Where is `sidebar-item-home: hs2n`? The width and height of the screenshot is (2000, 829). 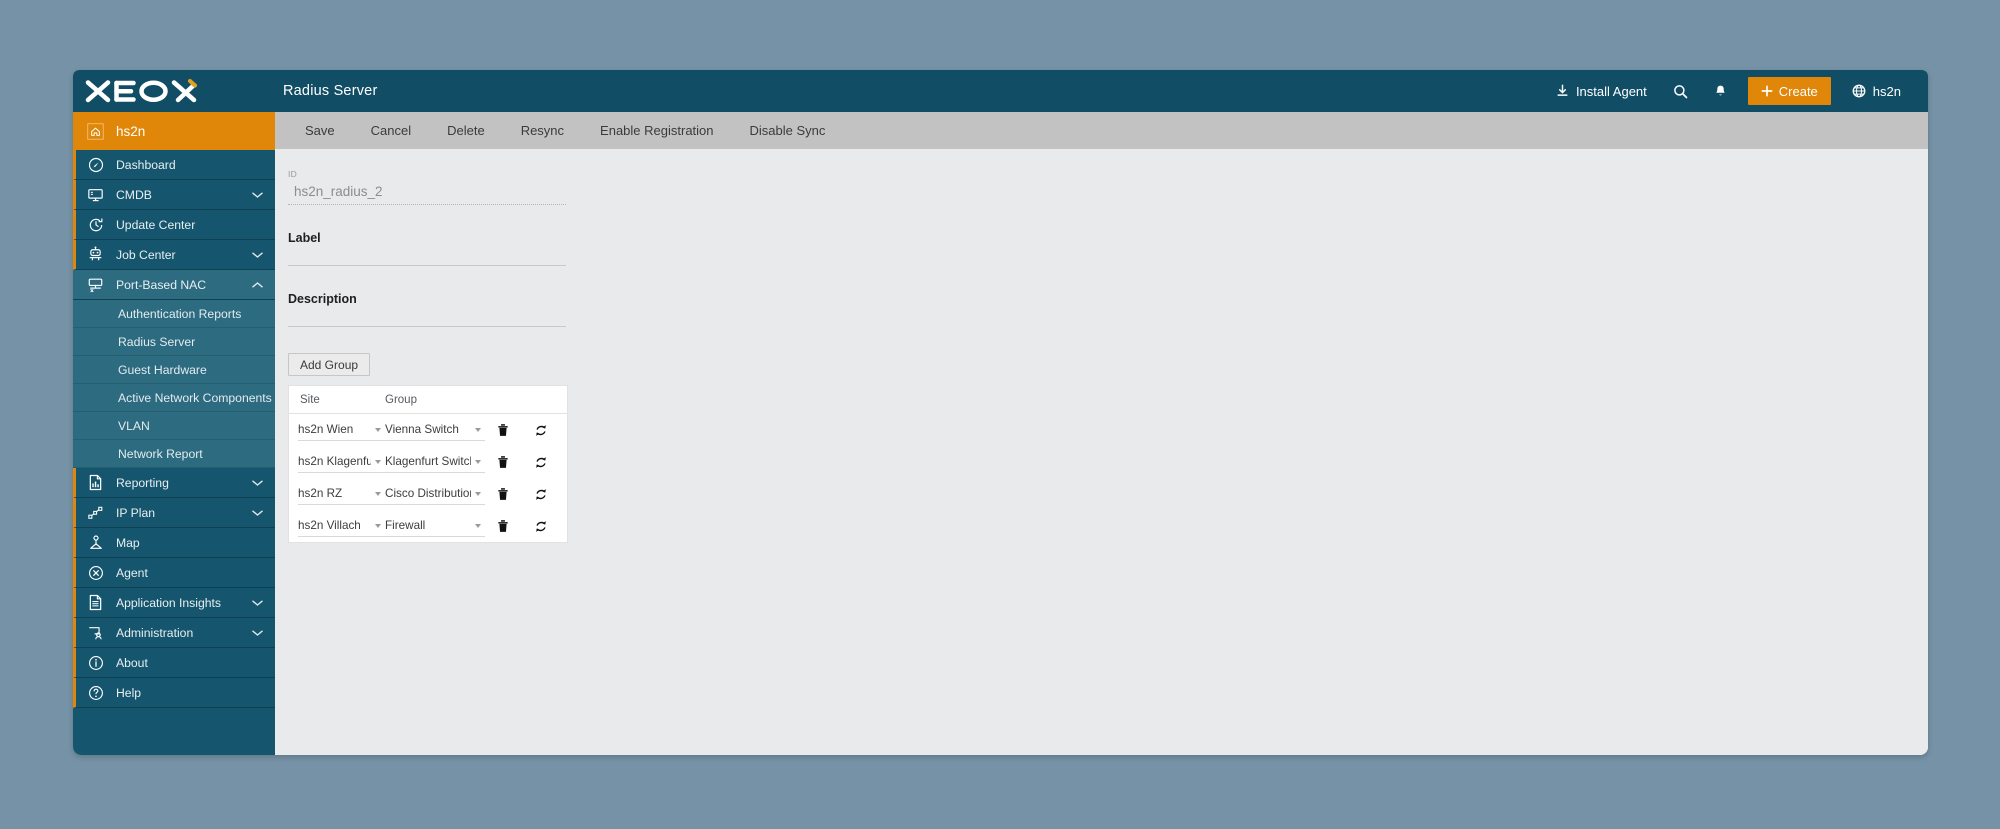
sidebar-item-home: hs2n is located at coordinates (174, 131).